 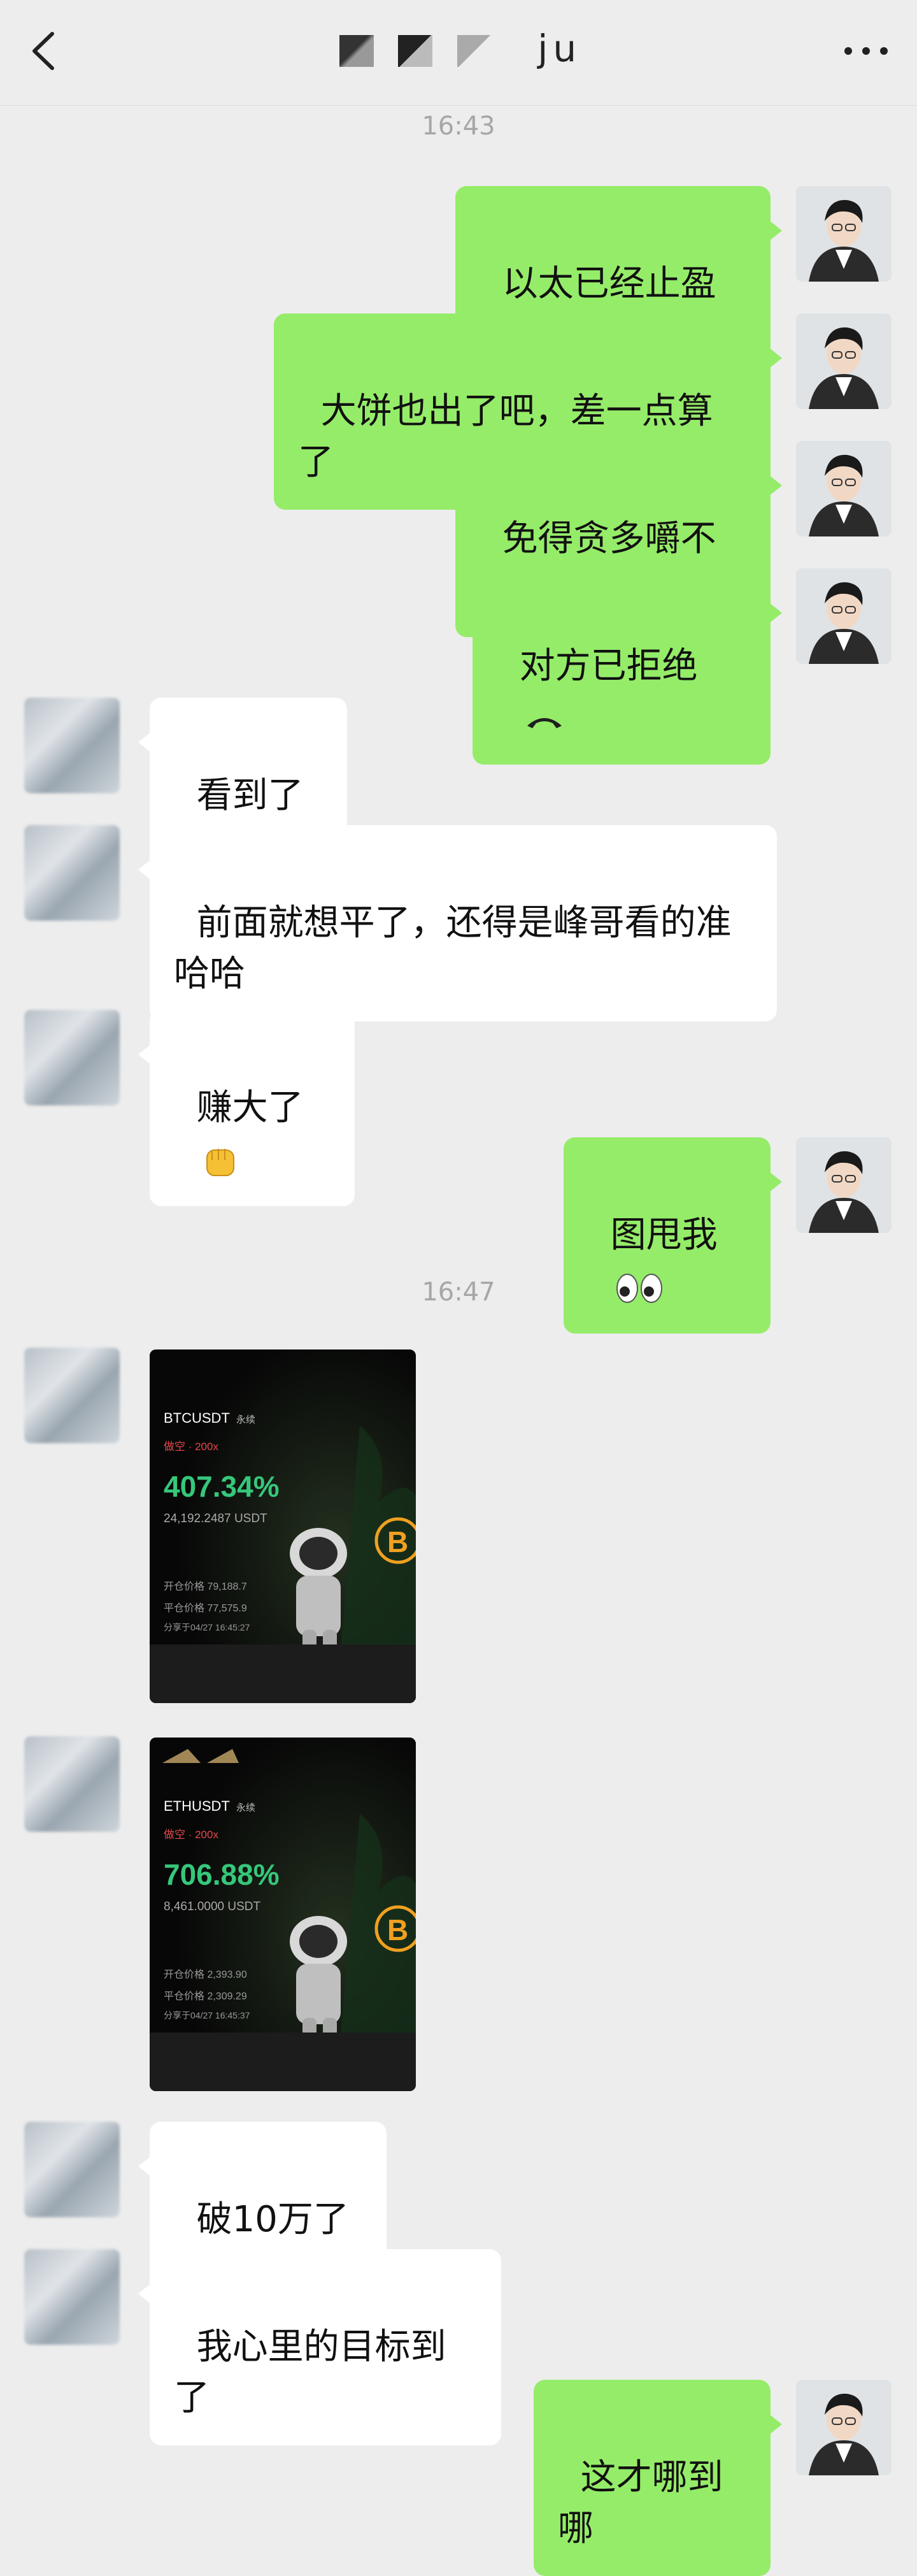 I want to click on message-text: 前面就想平了，还得是峰哥看的准 哈哈, so click(x=453, y=948).